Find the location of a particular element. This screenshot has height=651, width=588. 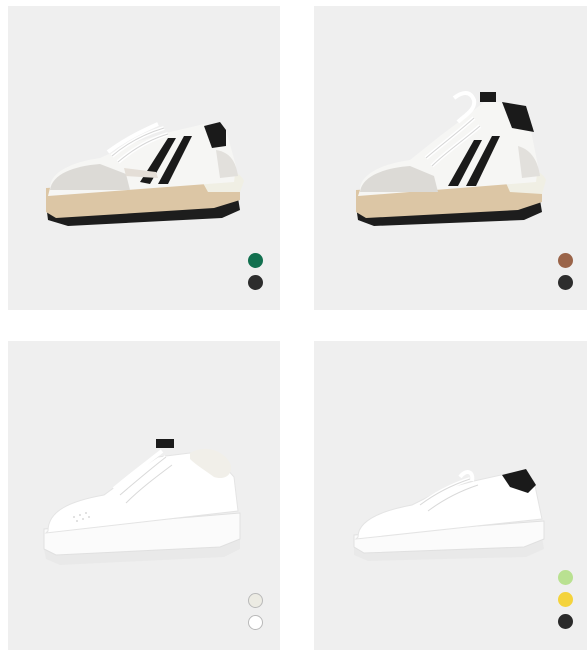

color-swatch-beige is located at coordinates (255, 600).